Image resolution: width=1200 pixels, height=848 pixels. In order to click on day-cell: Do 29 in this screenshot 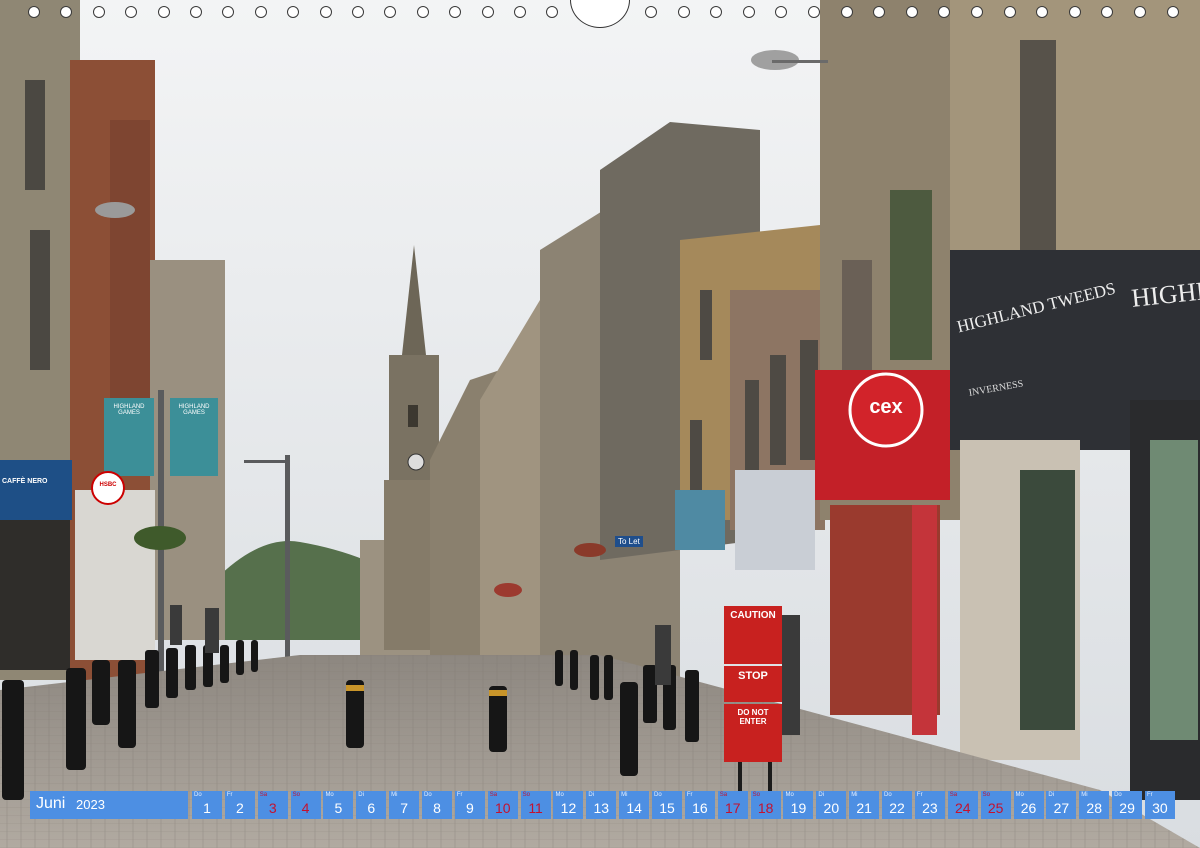, I will do `click(1127, 805)`.